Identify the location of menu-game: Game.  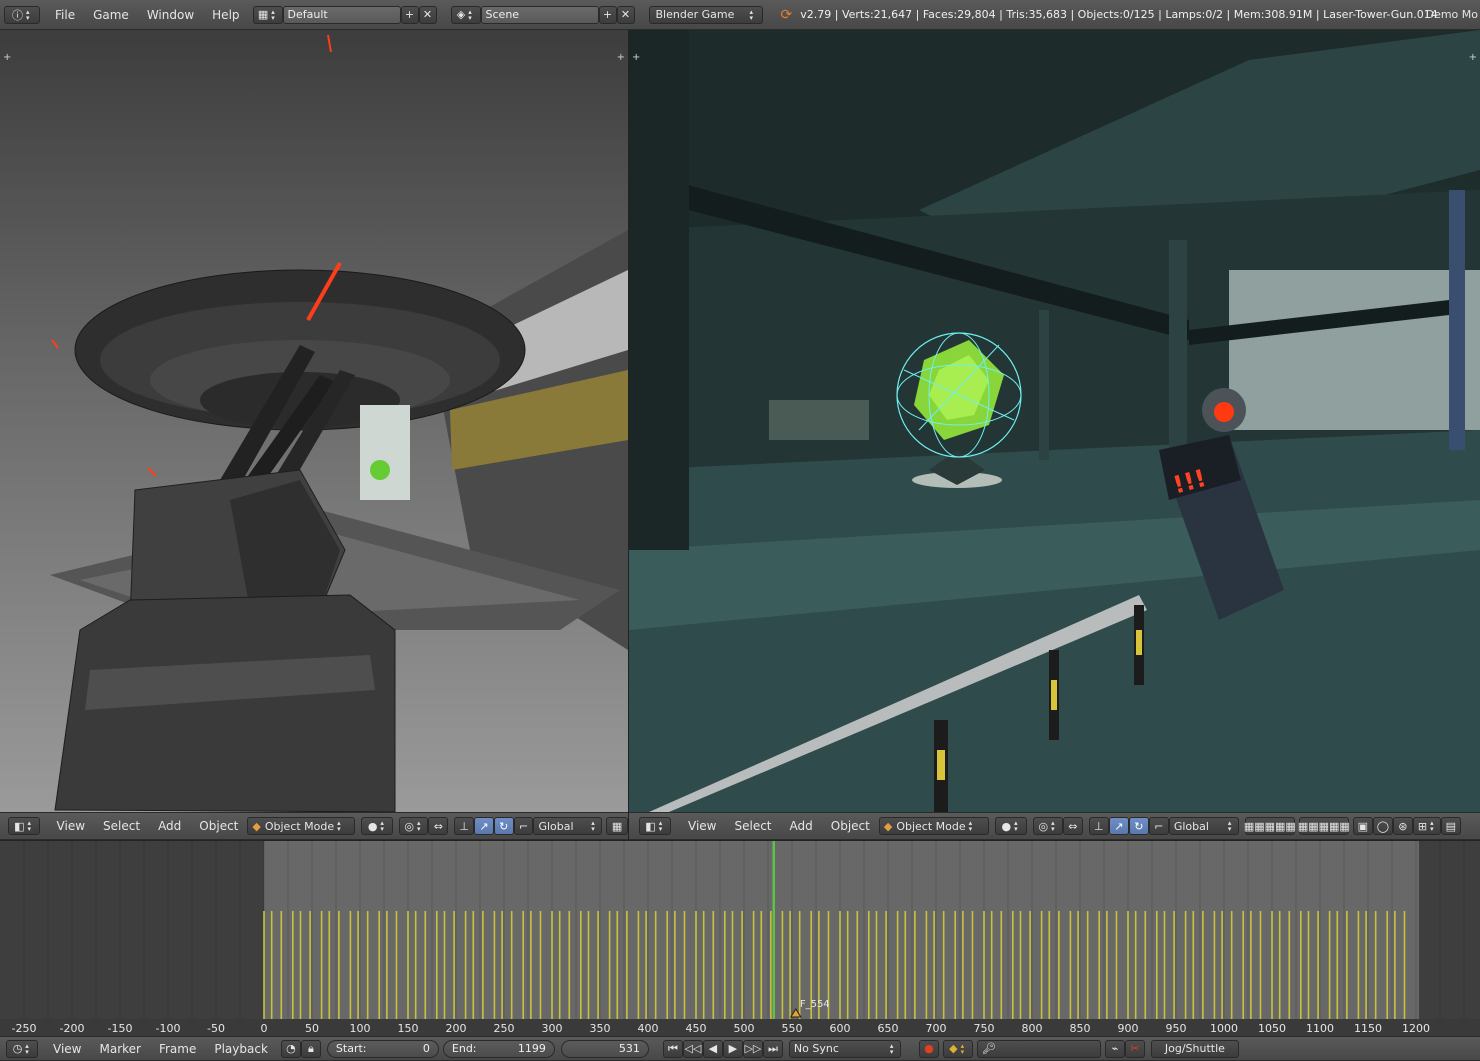
(111, 15).